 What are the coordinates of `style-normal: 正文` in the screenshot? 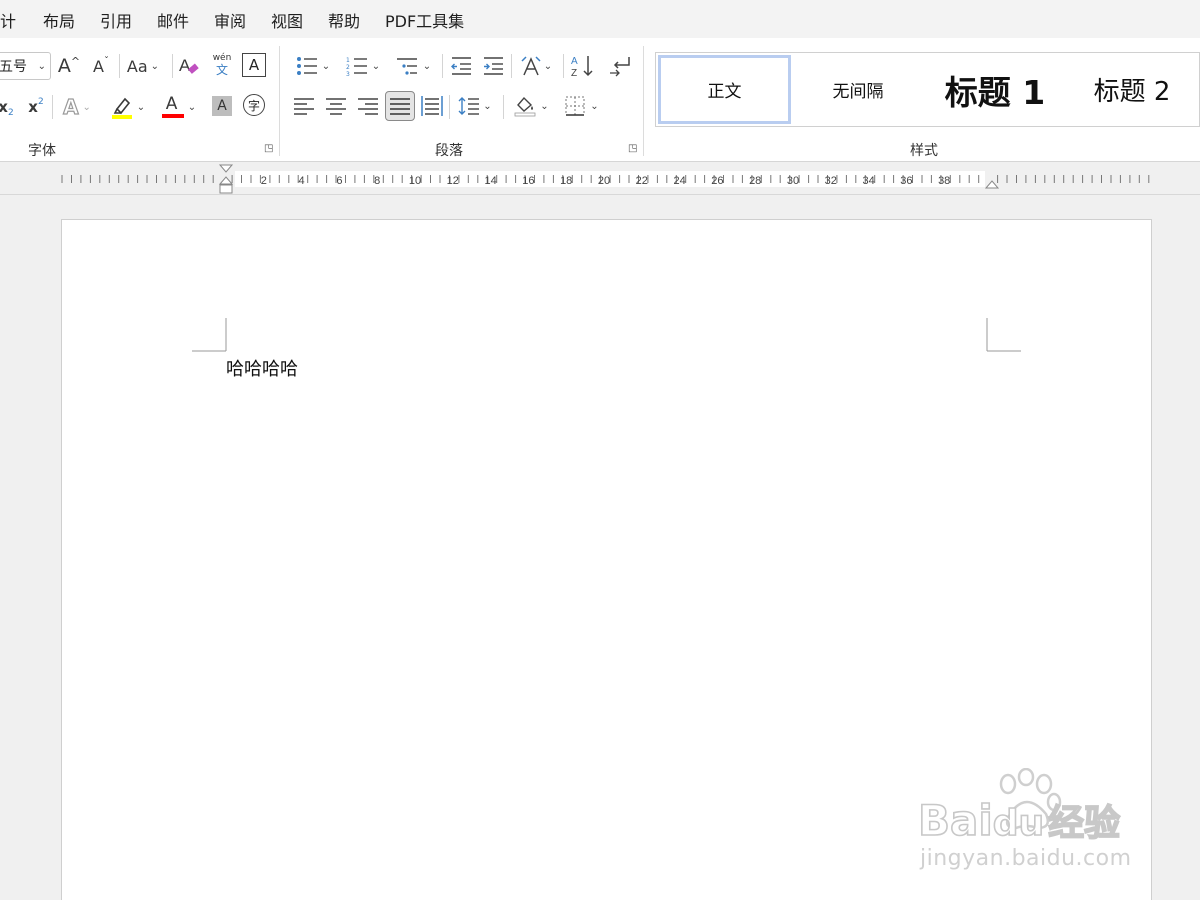 It's located at (724, 89).